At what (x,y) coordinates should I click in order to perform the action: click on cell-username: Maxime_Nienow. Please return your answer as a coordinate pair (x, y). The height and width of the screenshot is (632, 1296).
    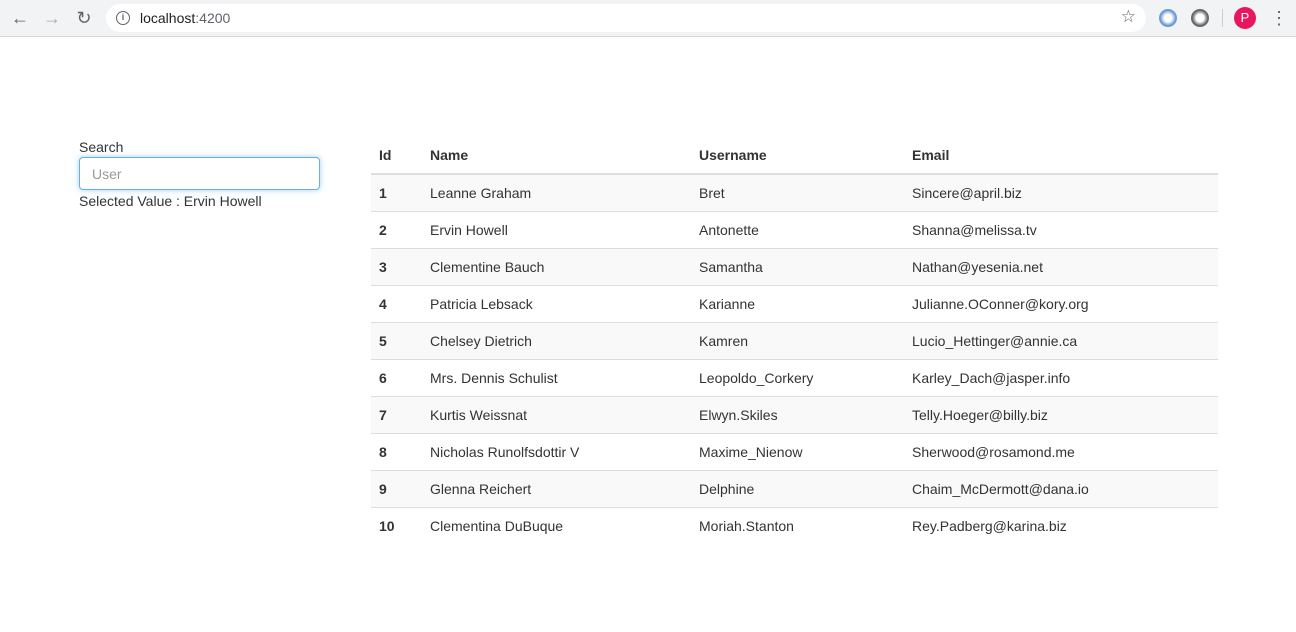
    Looking at the image, I should click on (797, 451).